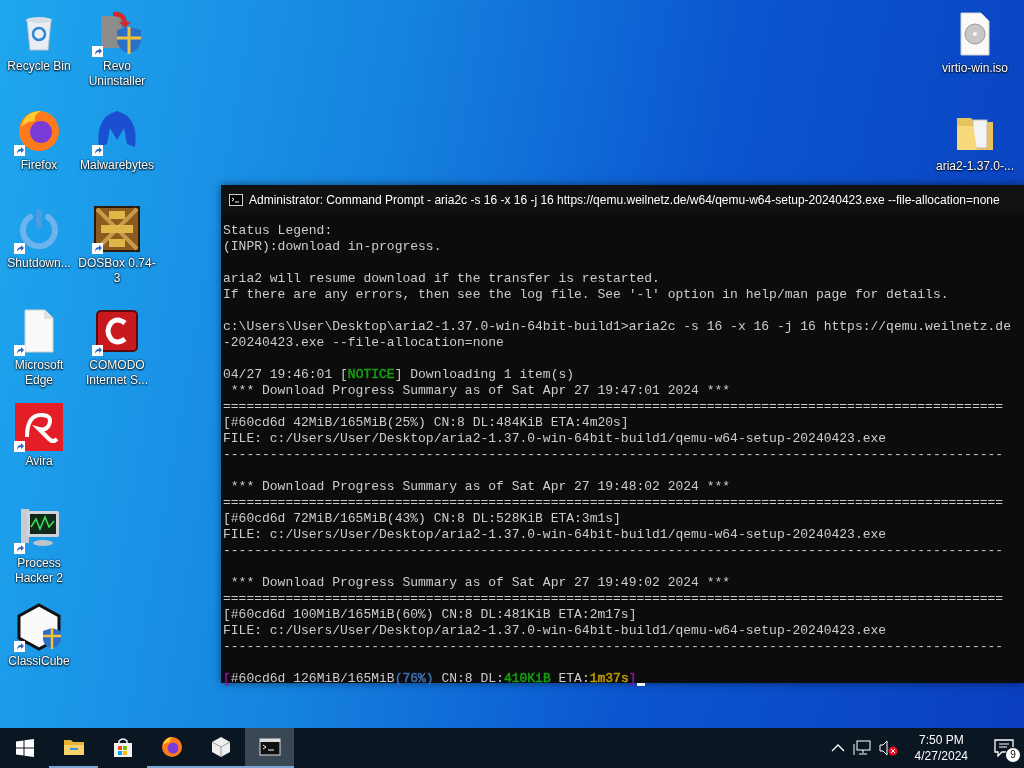 This screenshot has width=1024, height=768. I want to click on console-line: *** Download Progress Summary as of Sat Apr 27 19:49:02 2024 ***, so click(480, 583).